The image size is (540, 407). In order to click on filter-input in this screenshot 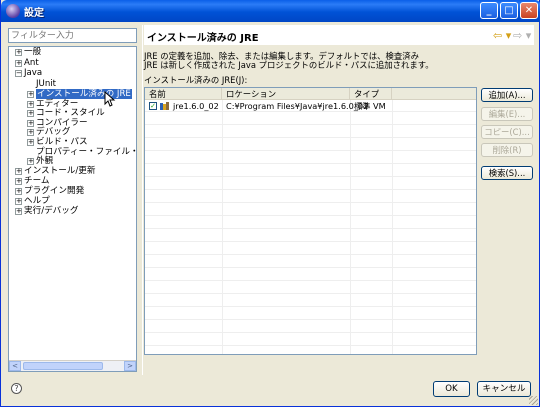, I will do `click(72, 35)`.